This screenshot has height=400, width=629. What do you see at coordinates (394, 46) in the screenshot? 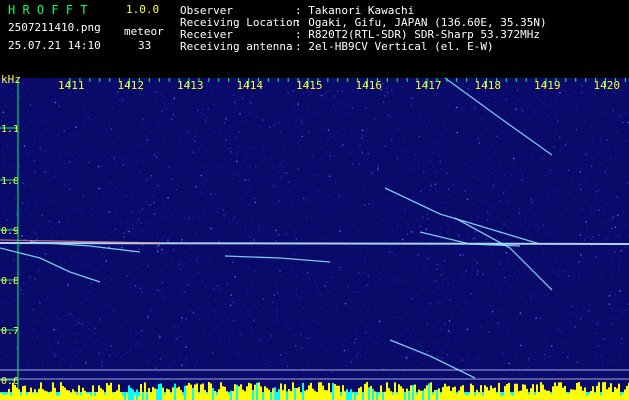
I see `info-value-antenna: : 2el-HB9CV Vertical (el. E-W)` at bounding box center [394, 46].